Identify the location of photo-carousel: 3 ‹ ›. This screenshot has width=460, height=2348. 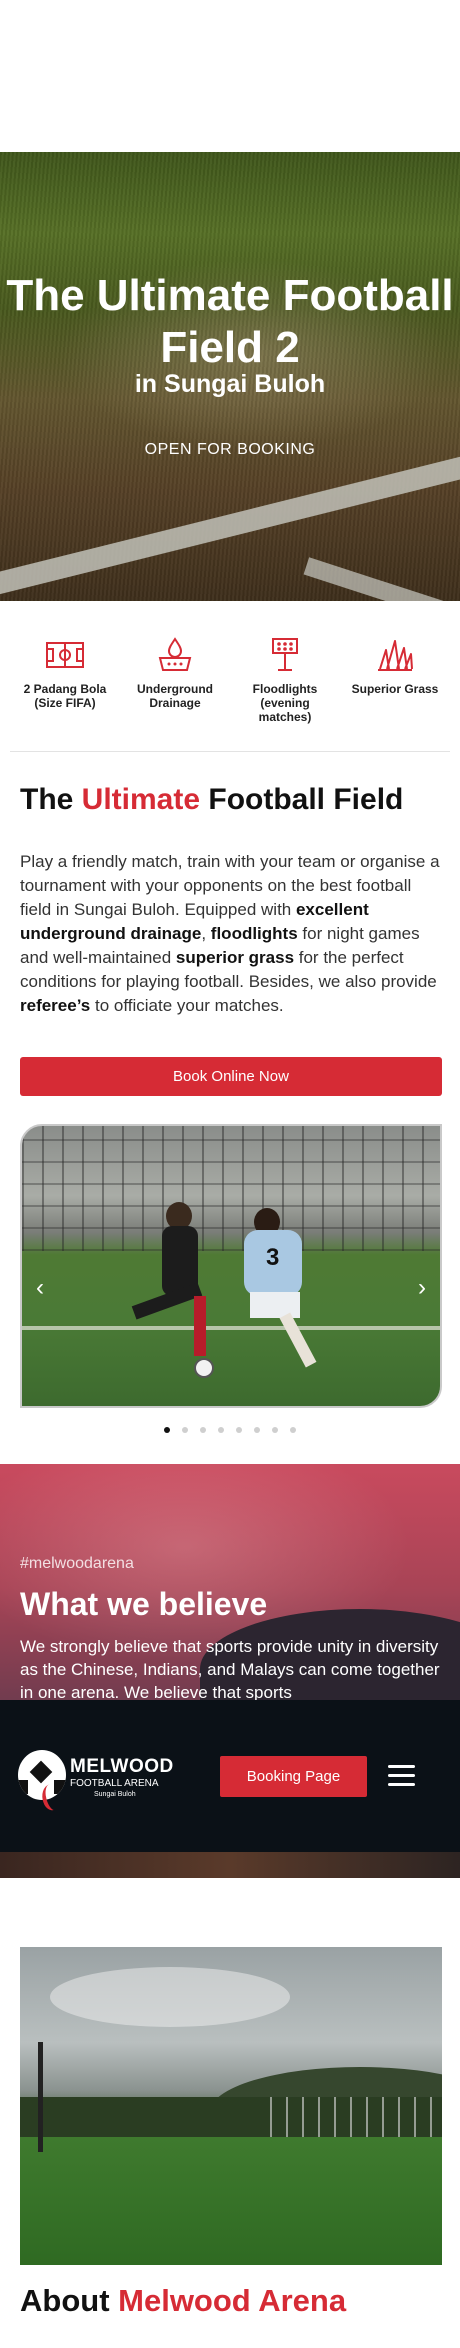
(231, 1266).